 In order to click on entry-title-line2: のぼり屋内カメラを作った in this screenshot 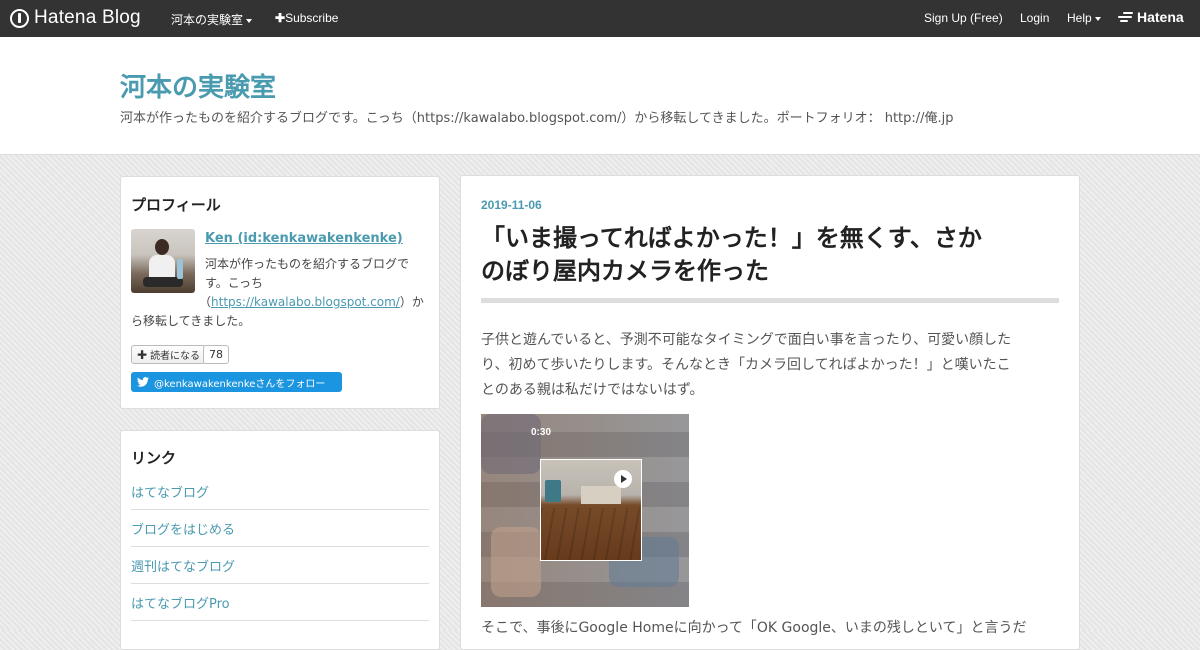, I will do `click(625, 271)`.